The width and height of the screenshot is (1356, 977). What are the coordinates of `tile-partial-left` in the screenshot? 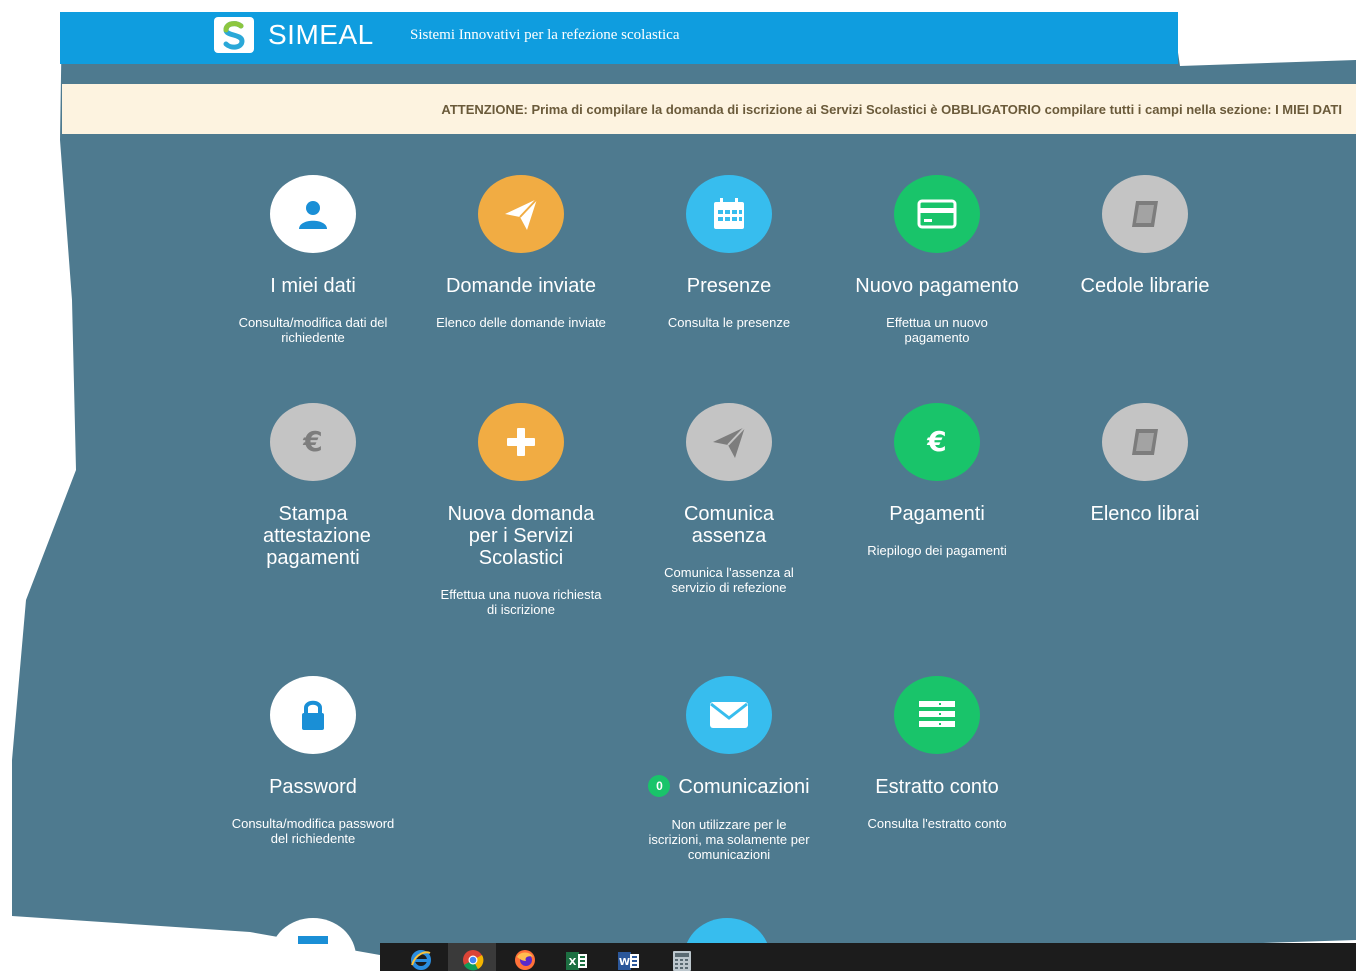 It's located at (313, 938).